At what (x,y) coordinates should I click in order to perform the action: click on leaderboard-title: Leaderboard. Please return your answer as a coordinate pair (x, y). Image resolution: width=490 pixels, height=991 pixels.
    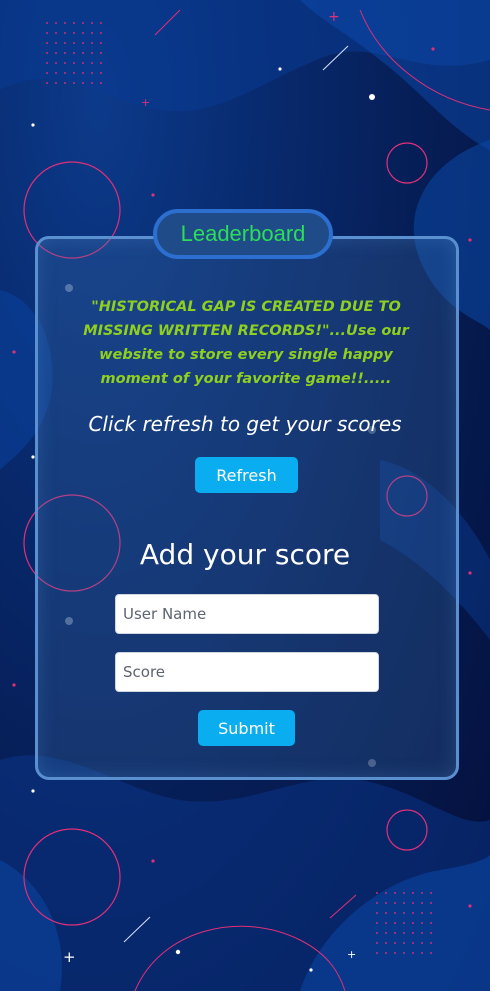
    Looking at the image, I should click on (243, 233).